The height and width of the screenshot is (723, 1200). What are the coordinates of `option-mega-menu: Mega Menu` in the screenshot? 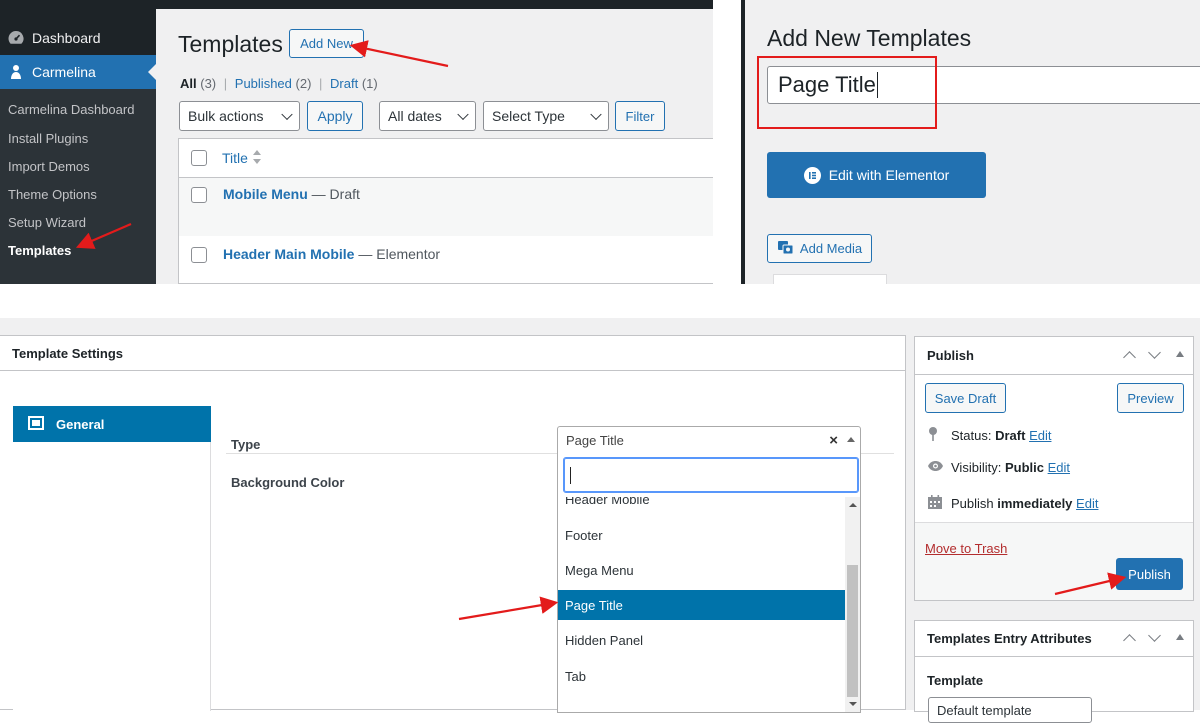 It's located at (701, 570).